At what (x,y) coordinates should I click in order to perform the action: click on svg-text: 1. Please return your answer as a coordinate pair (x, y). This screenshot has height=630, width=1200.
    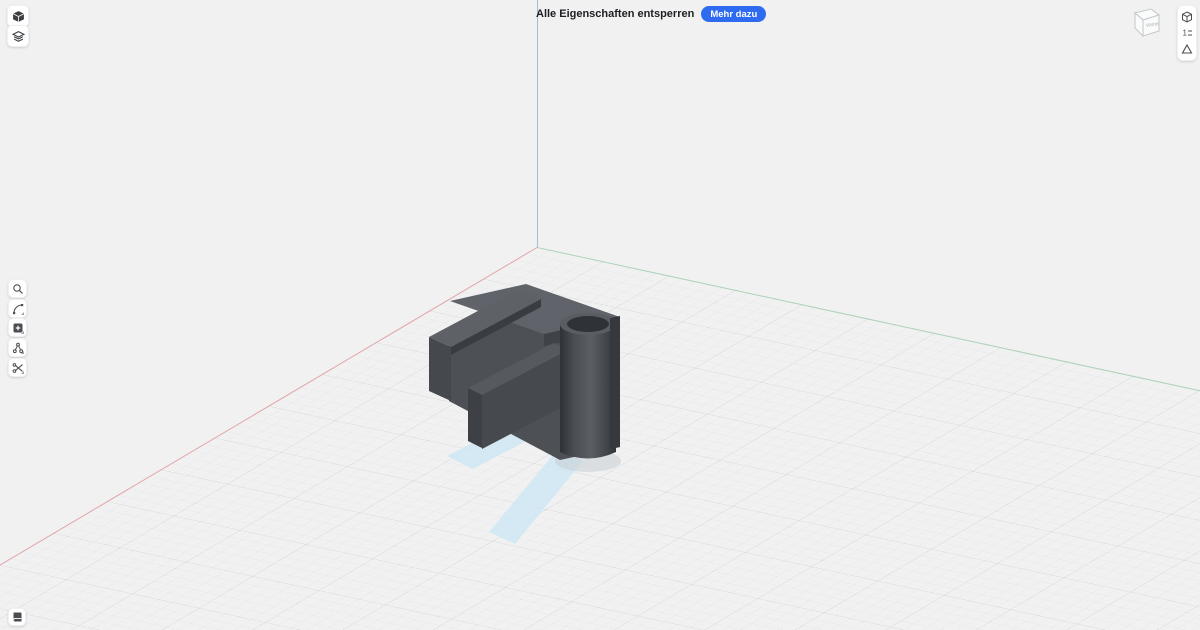
    Looking at the image, I should click on (1185, 33).